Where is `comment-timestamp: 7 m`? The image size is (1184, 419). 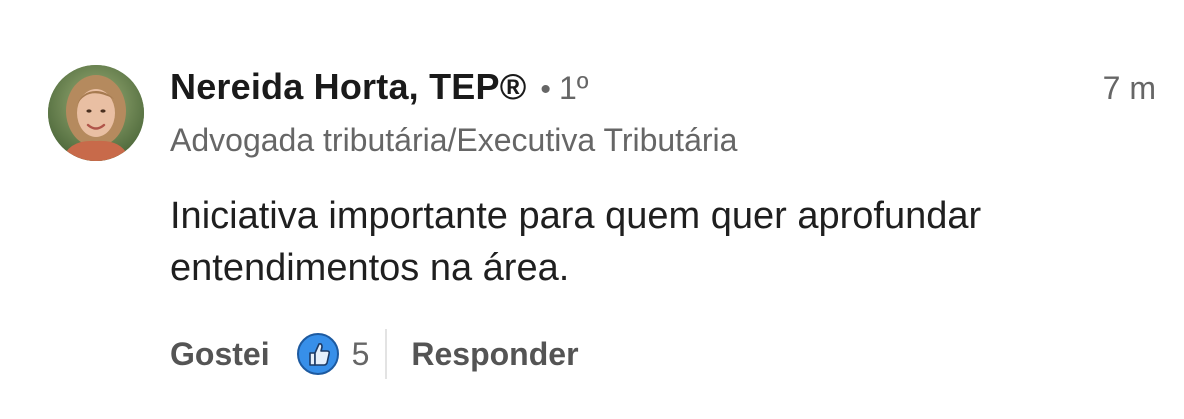
comment-timestamp: 7 m is located at coordinates (1129, 88).